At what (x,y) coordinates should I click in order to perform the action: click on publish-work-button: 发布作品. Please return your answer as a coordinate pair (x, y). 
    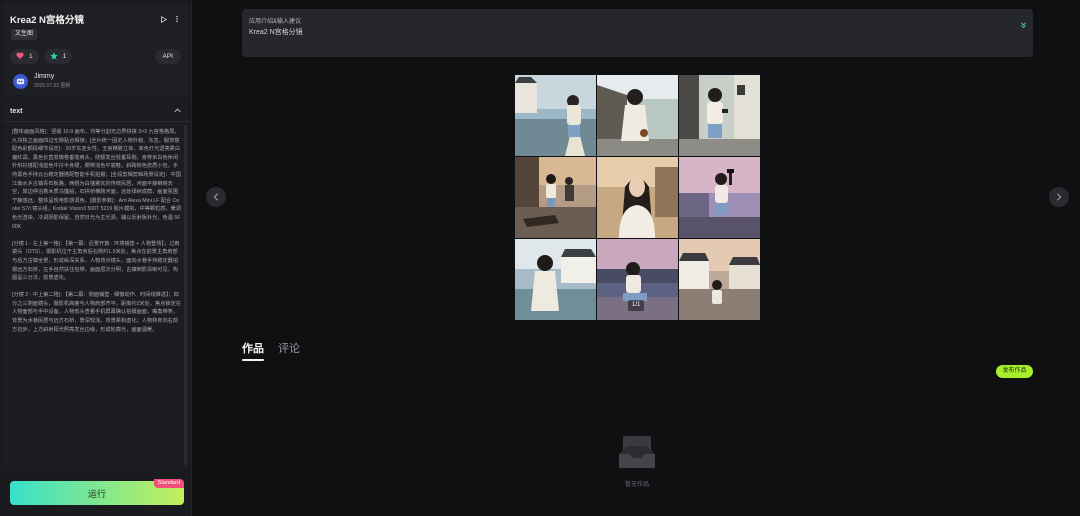
    Looking at the image, I should click on (1014, 371).